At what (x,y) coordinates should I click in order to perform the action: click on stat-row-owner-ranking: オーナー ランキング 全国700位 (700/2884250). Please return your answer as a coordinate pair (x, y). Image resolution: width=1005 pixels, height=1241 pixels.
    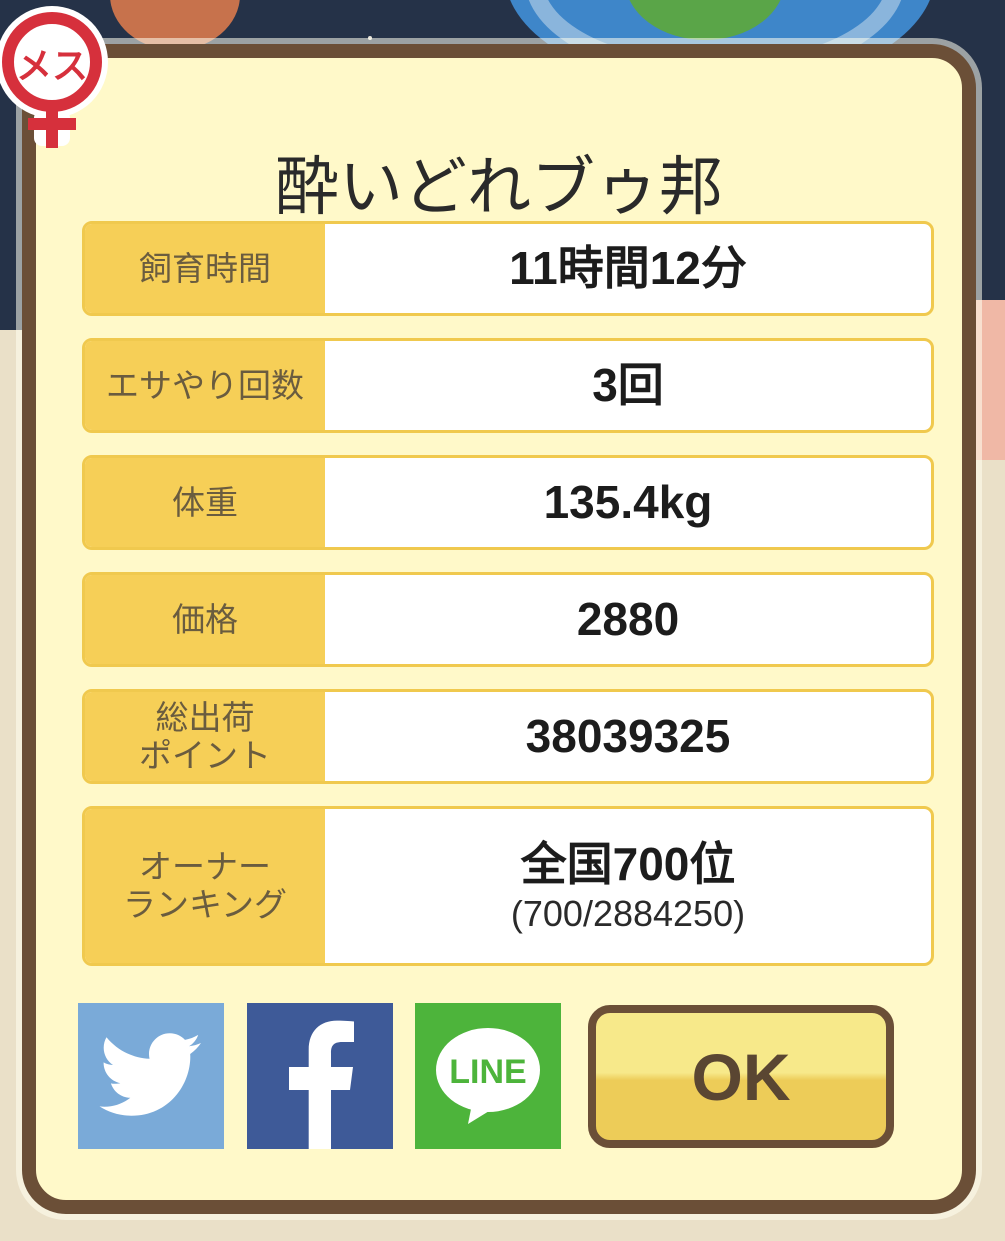
    Looking at the image, I should click on (508, 886).